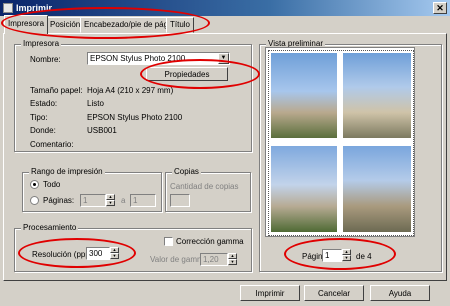 This screenshot has width=450, height=306. I want to click on type-label: Tipo:, so click(39, 117).